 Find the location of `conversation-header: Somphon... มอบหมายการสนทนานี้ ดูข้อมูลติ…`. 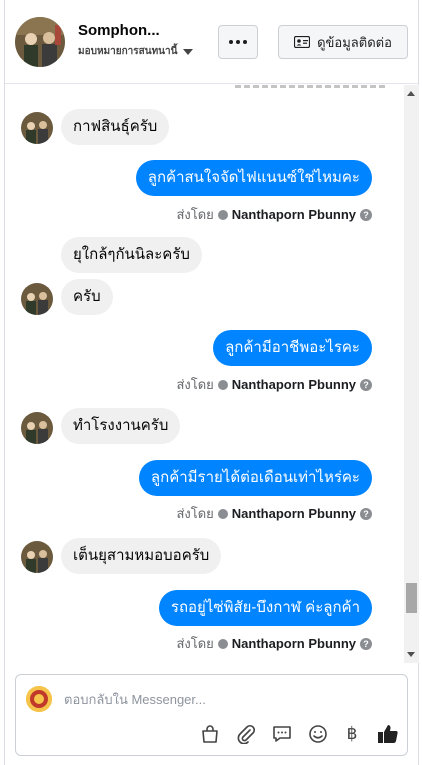

conversation-header: Somphon... มอบหมายการสนทนานี้ ดูข้อมูลติ… is located at coordinates (211, 42).